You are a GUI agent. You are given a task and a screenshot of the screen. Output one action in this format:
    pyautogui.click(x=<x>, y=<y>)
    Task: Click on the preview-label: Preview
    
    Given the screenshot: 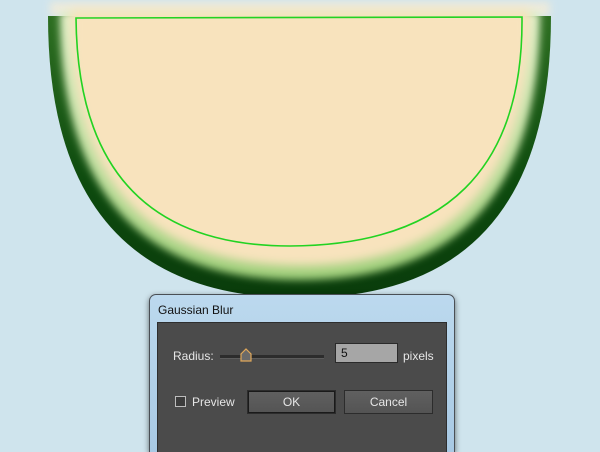 What is the action you would take?
    pyautogui.click(x=213, y=402)
    